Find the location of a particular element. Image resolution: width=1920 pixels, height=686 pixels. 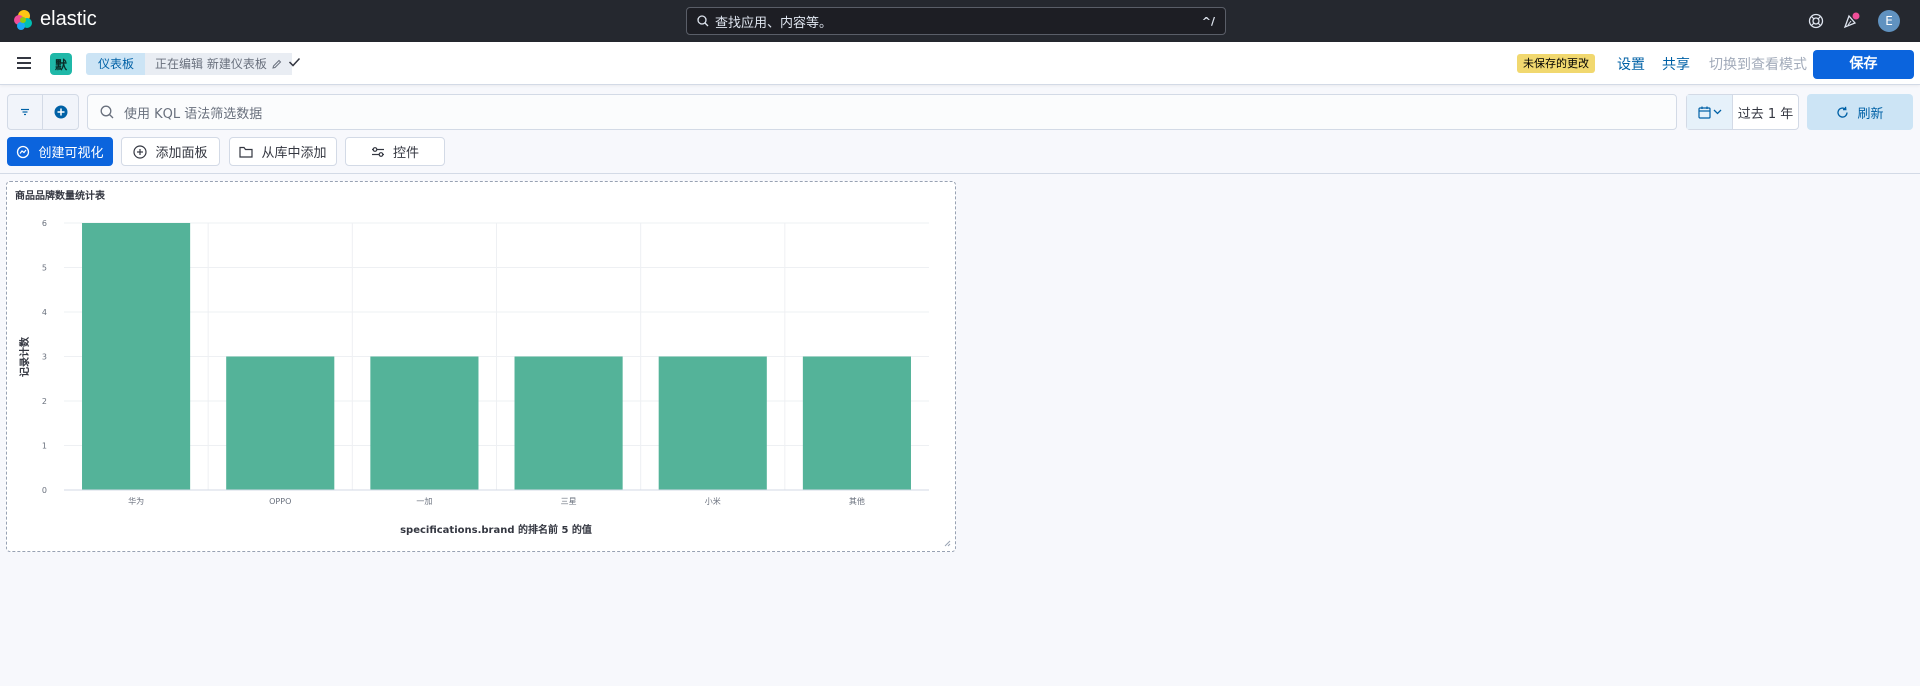

create-visualization-button: 创建可视化 is located at coordinates (60, 151).